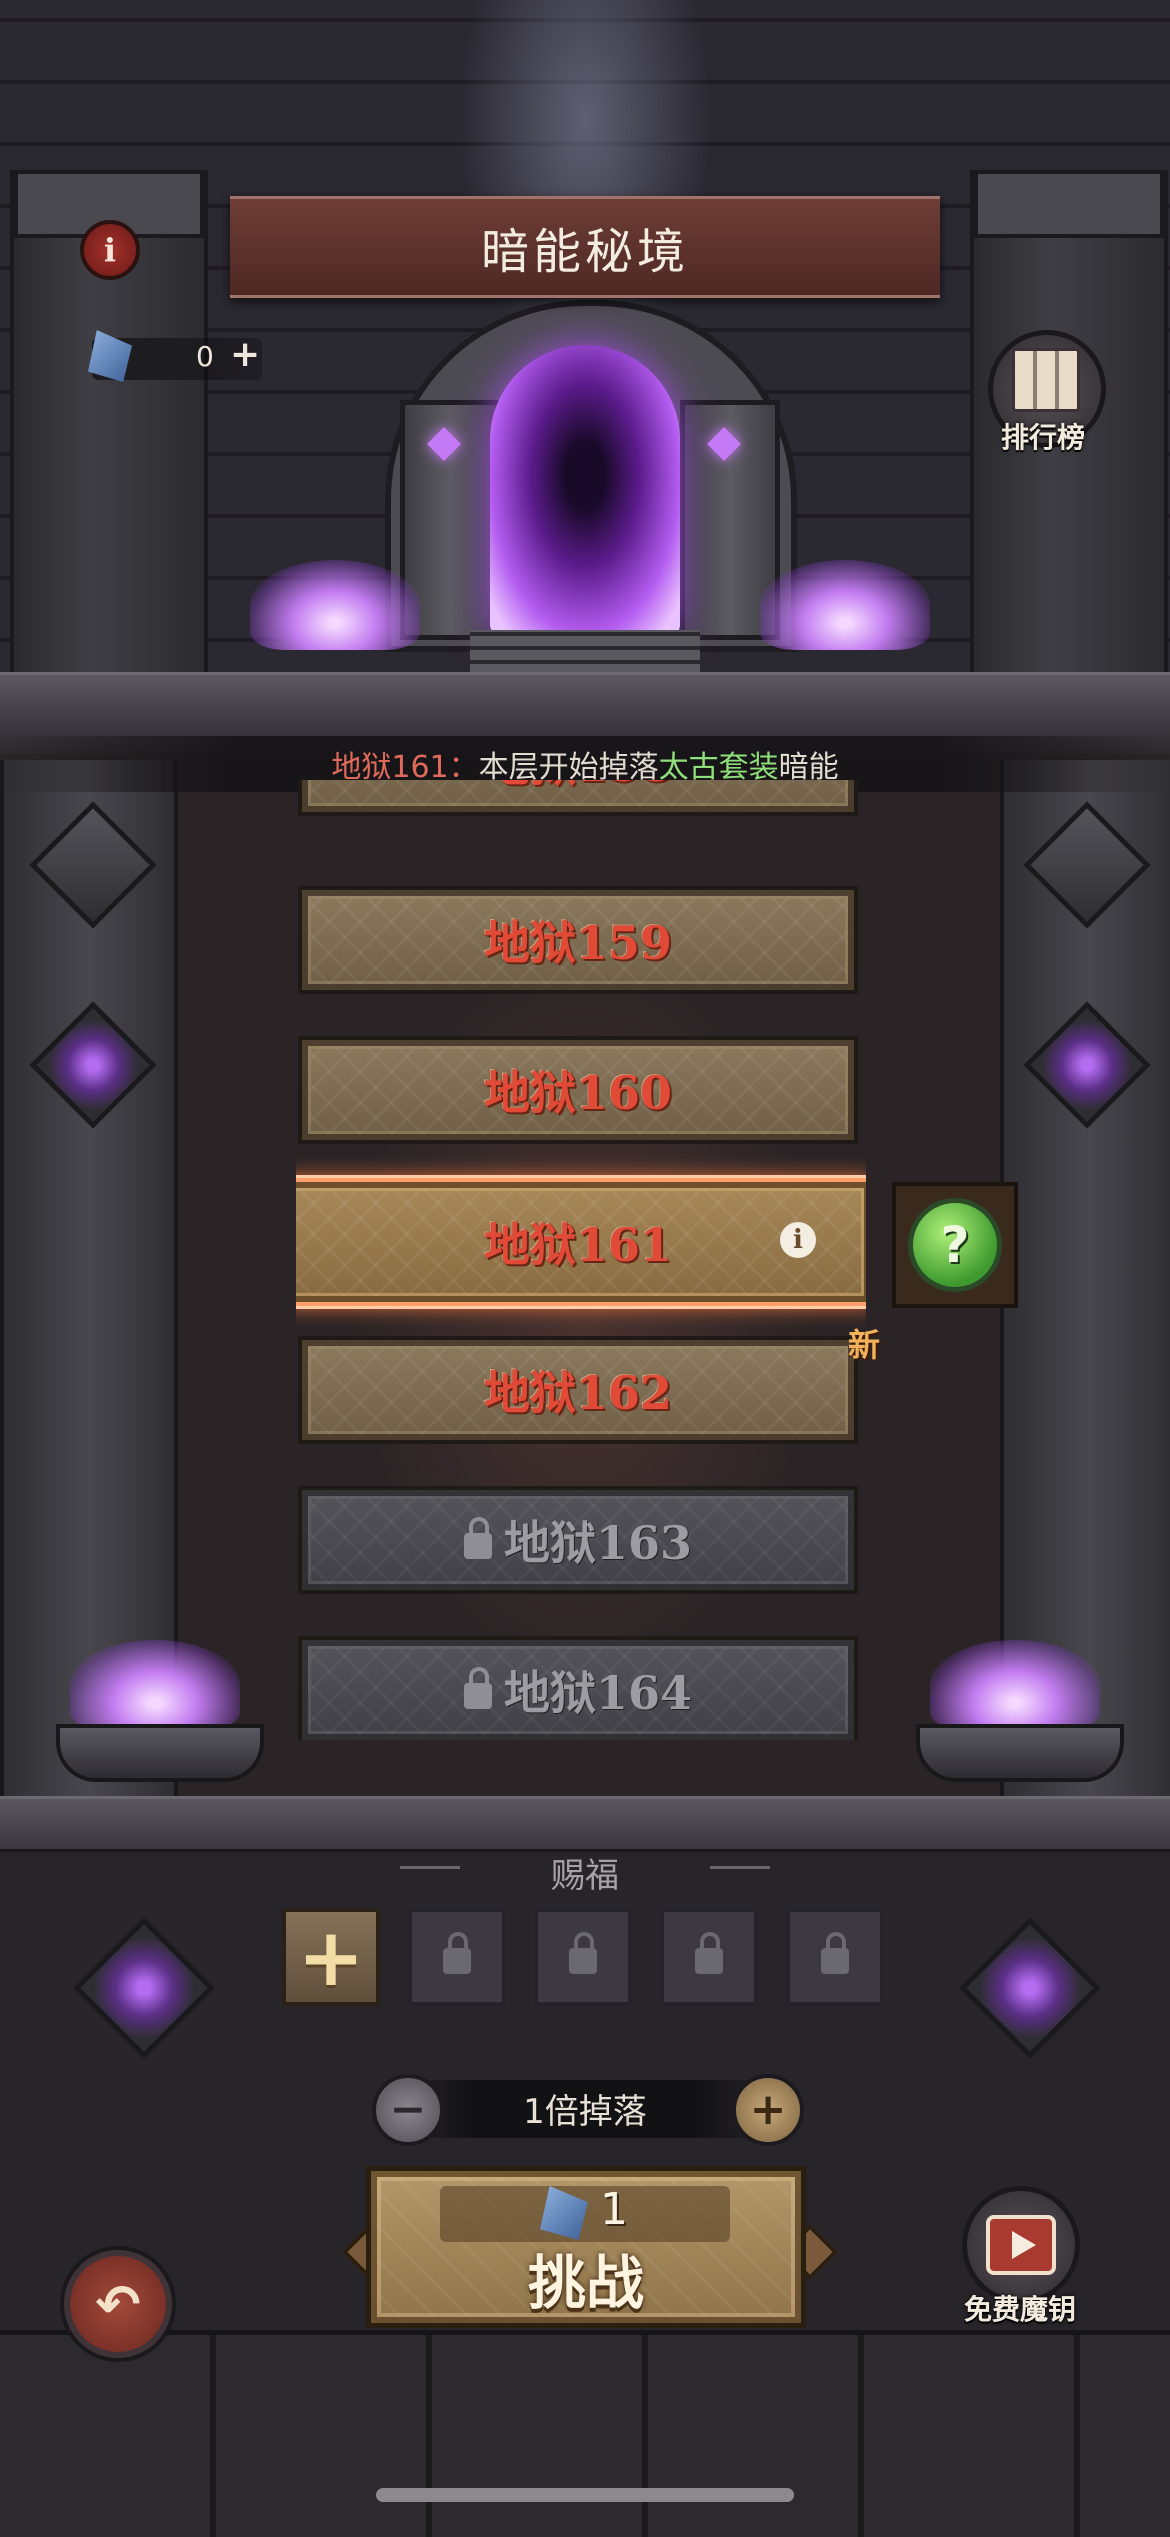 The image size is (1170, 2537). I want to click on page-title: 暗能秘境, so click(584, 252).